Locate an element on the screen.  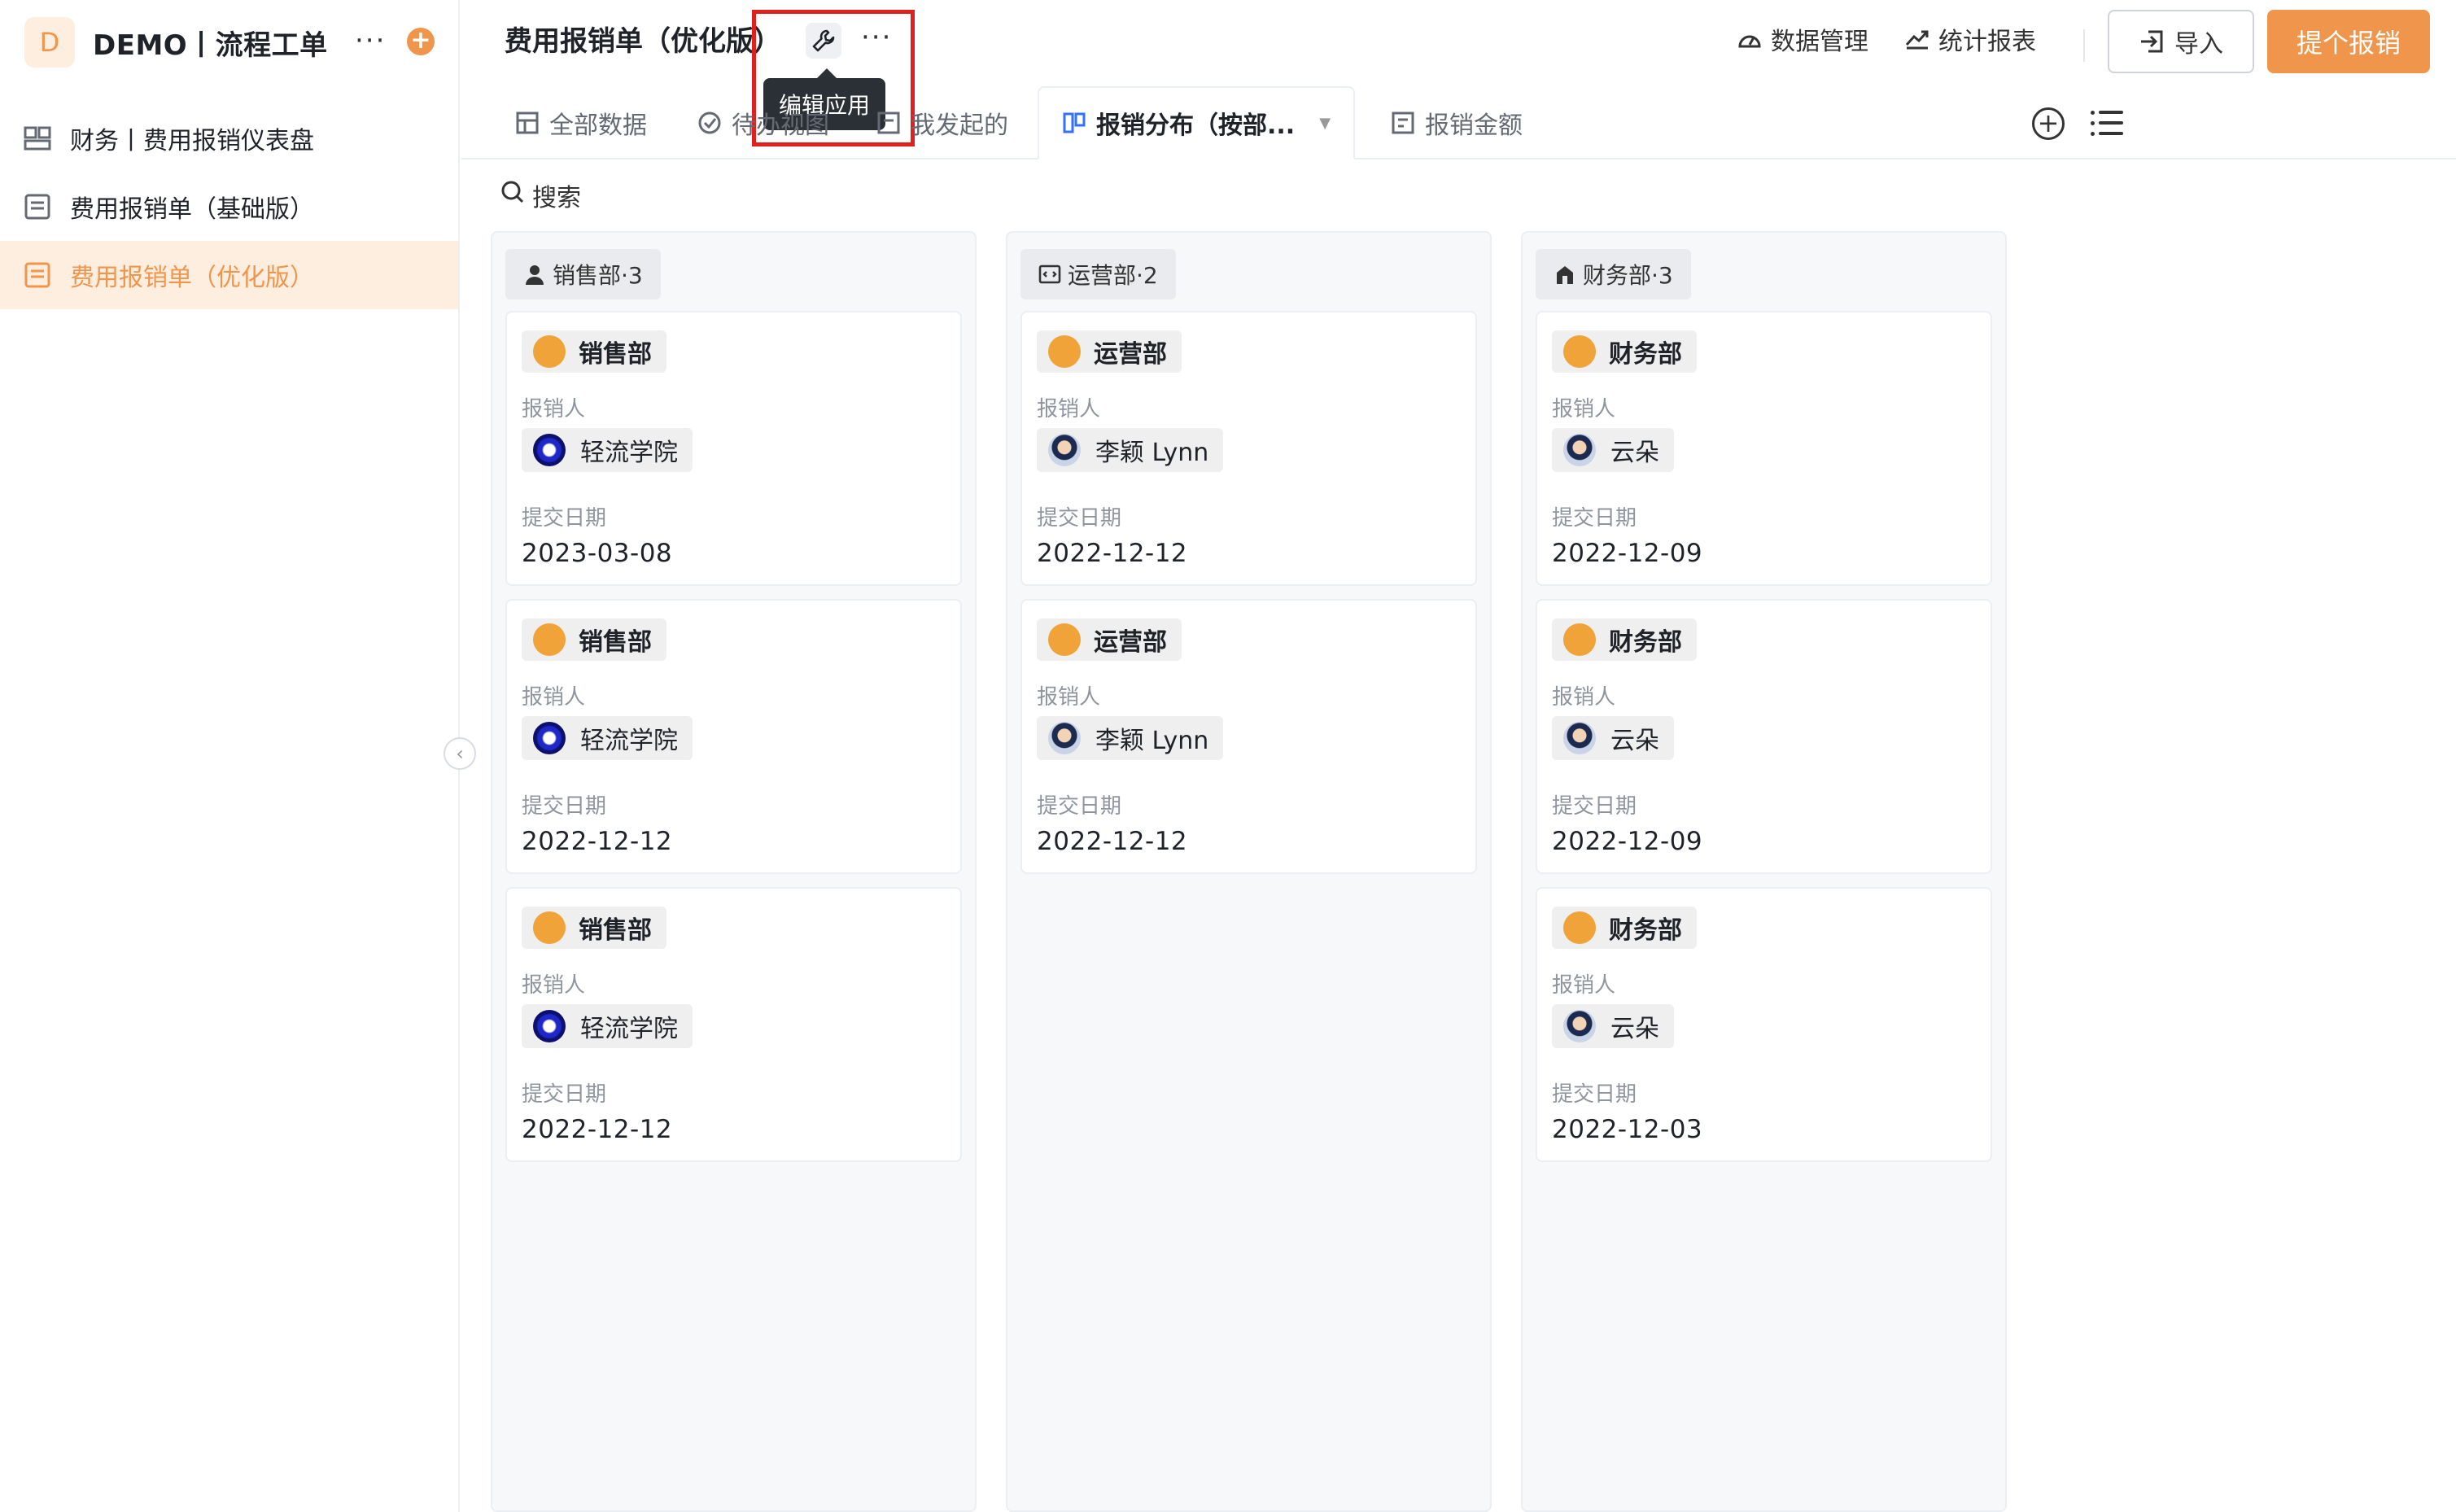
data-manage-link: 数据管理 is located at coordinates (1802, 42).